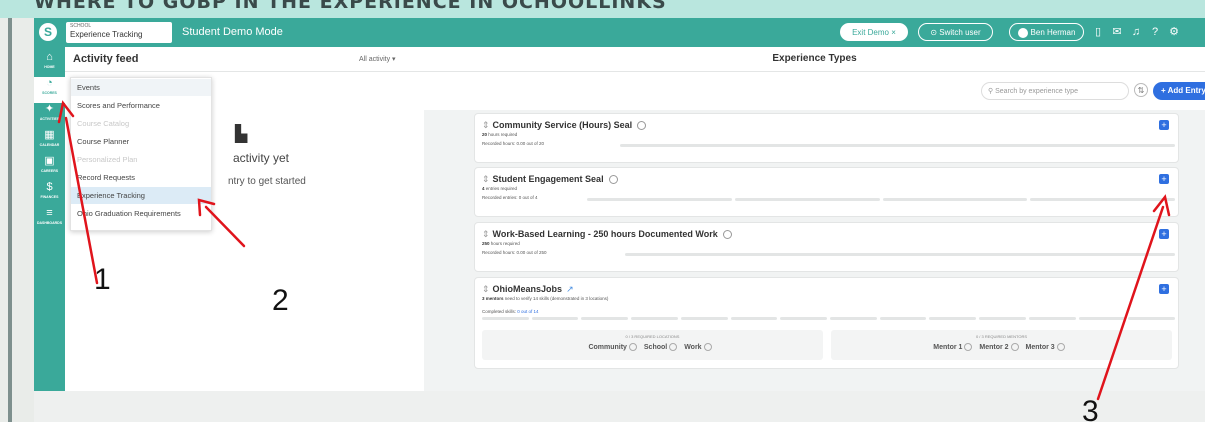 The width and height of the screenshot is (1205, 422). Describe the element at coordinates (1090, 408) in the screenshot. I see `annotation-label-3: 3` at that location.